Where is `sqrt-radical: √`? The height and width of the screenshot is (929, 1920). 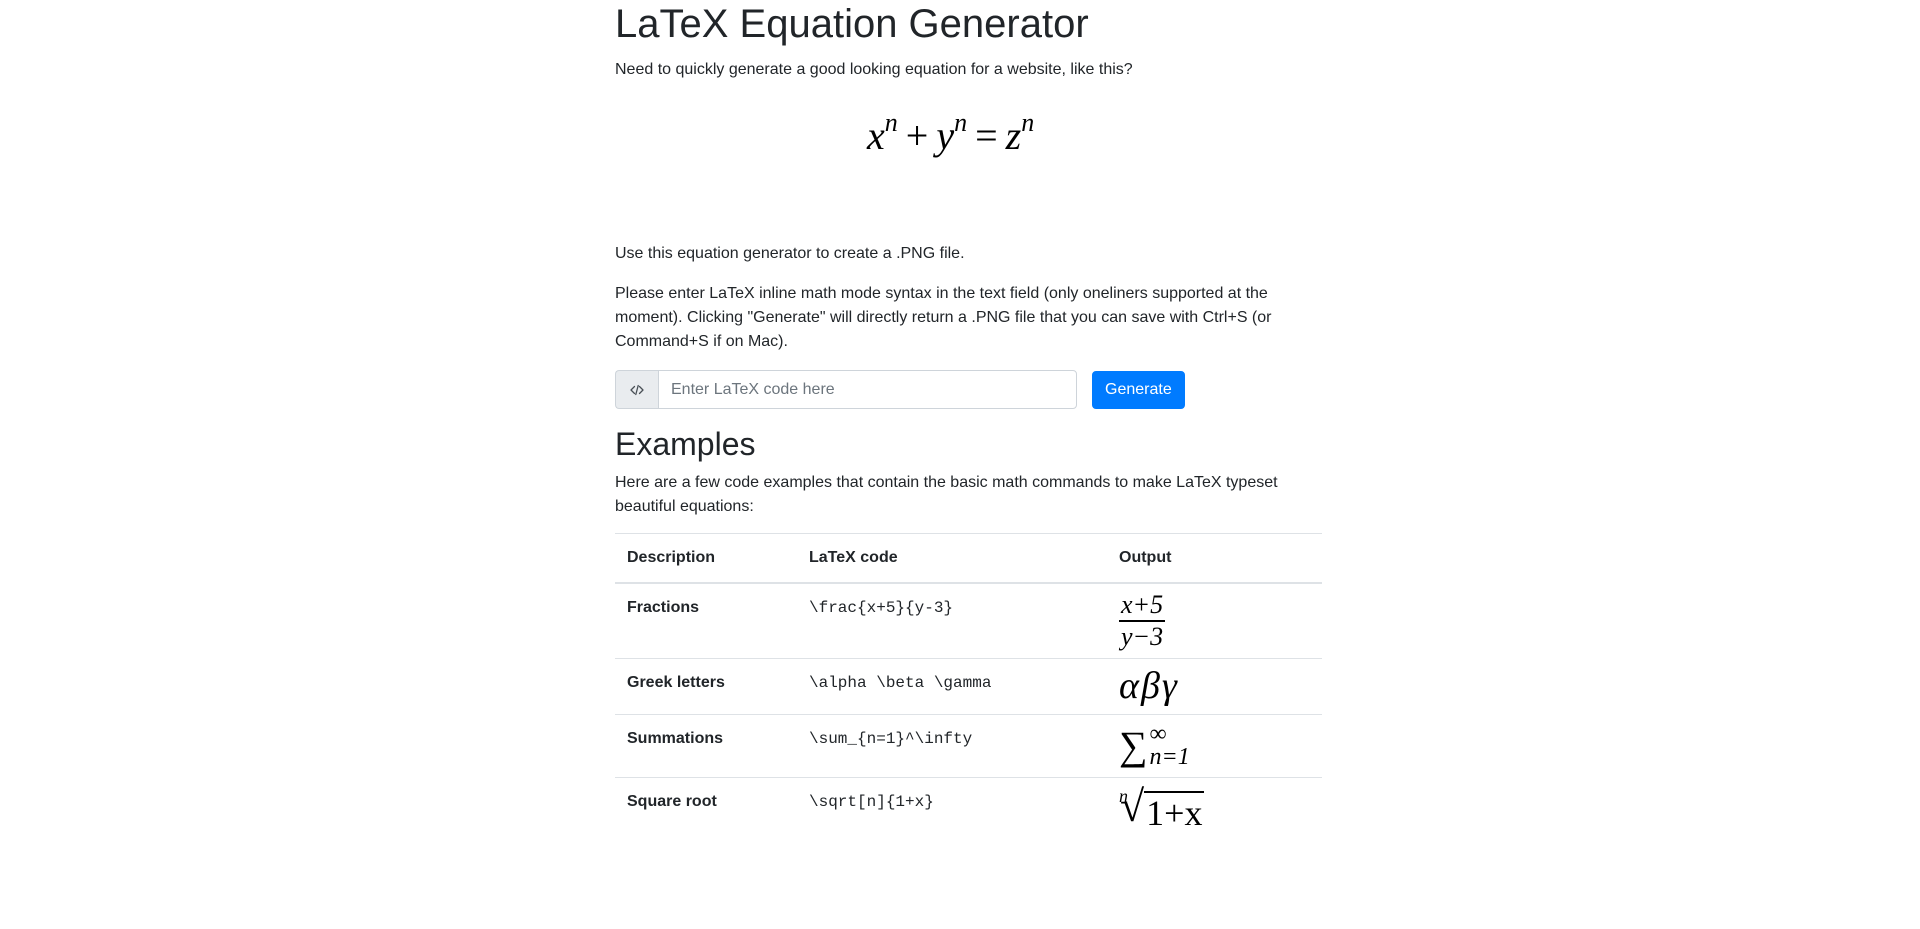
sqrt-radical: √ is located at coordinates (1132, 806).